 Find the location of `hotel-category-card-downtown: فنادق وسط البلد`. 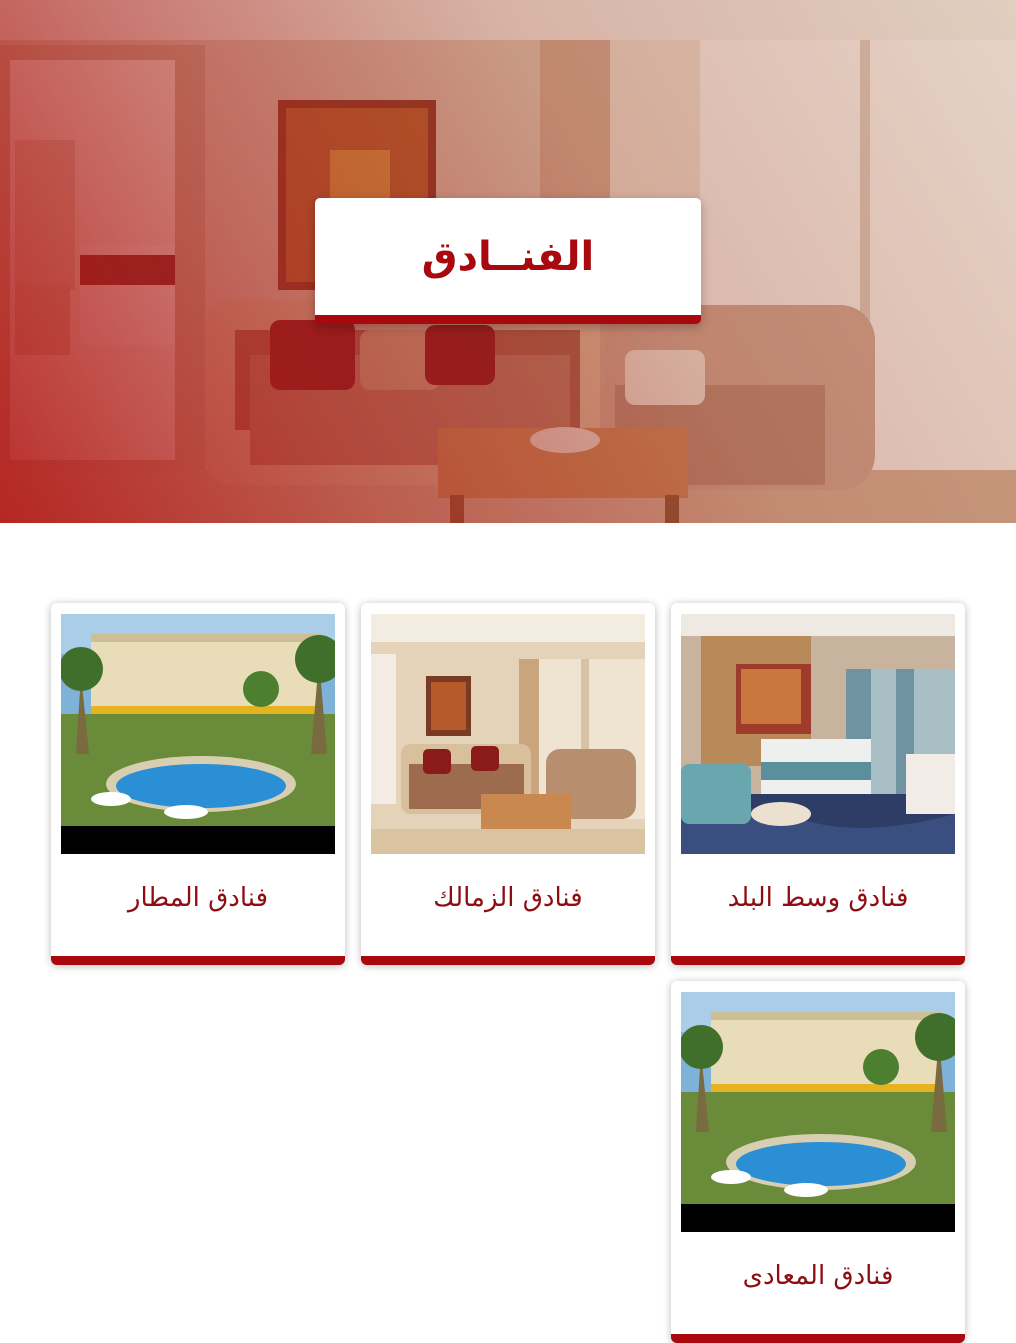

hotel-category-card-downtown: فنادق وسط البلد is located at coordinates (818, 784).